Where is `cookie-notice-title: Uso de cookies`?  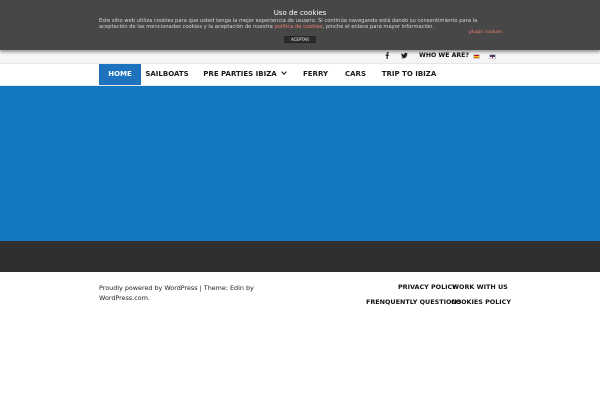 cookie-notice-title: Uso de cookies is located at coordinates (300, 13).